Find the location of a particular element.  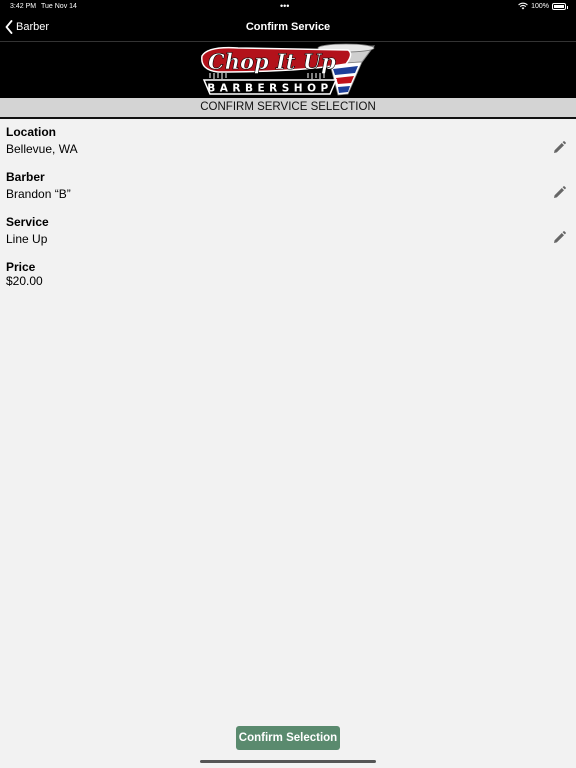

wifi-icon is located at coordinates (523, 6).